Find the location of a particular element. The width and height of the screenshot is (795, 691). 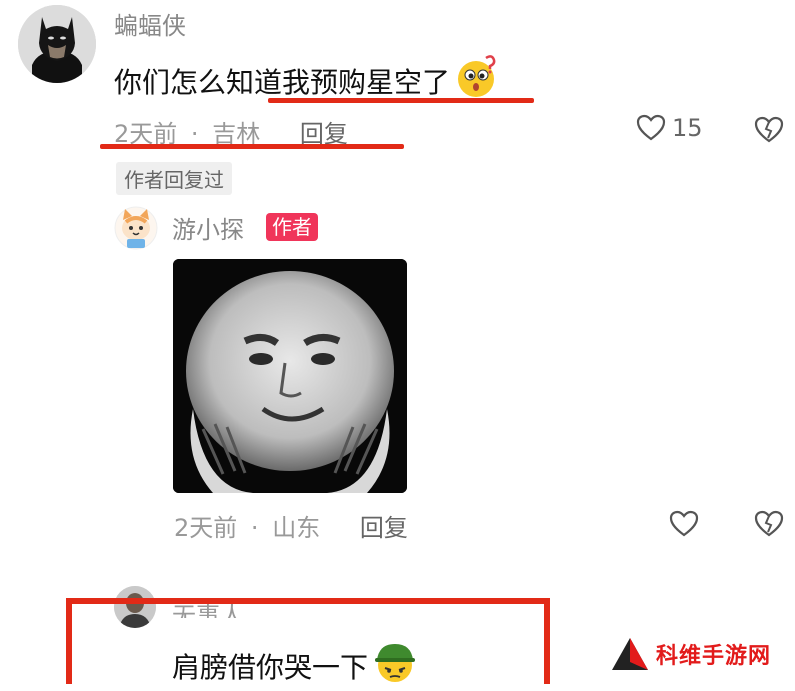

reply-username: 游小探 is located at coordinates (208, 227).